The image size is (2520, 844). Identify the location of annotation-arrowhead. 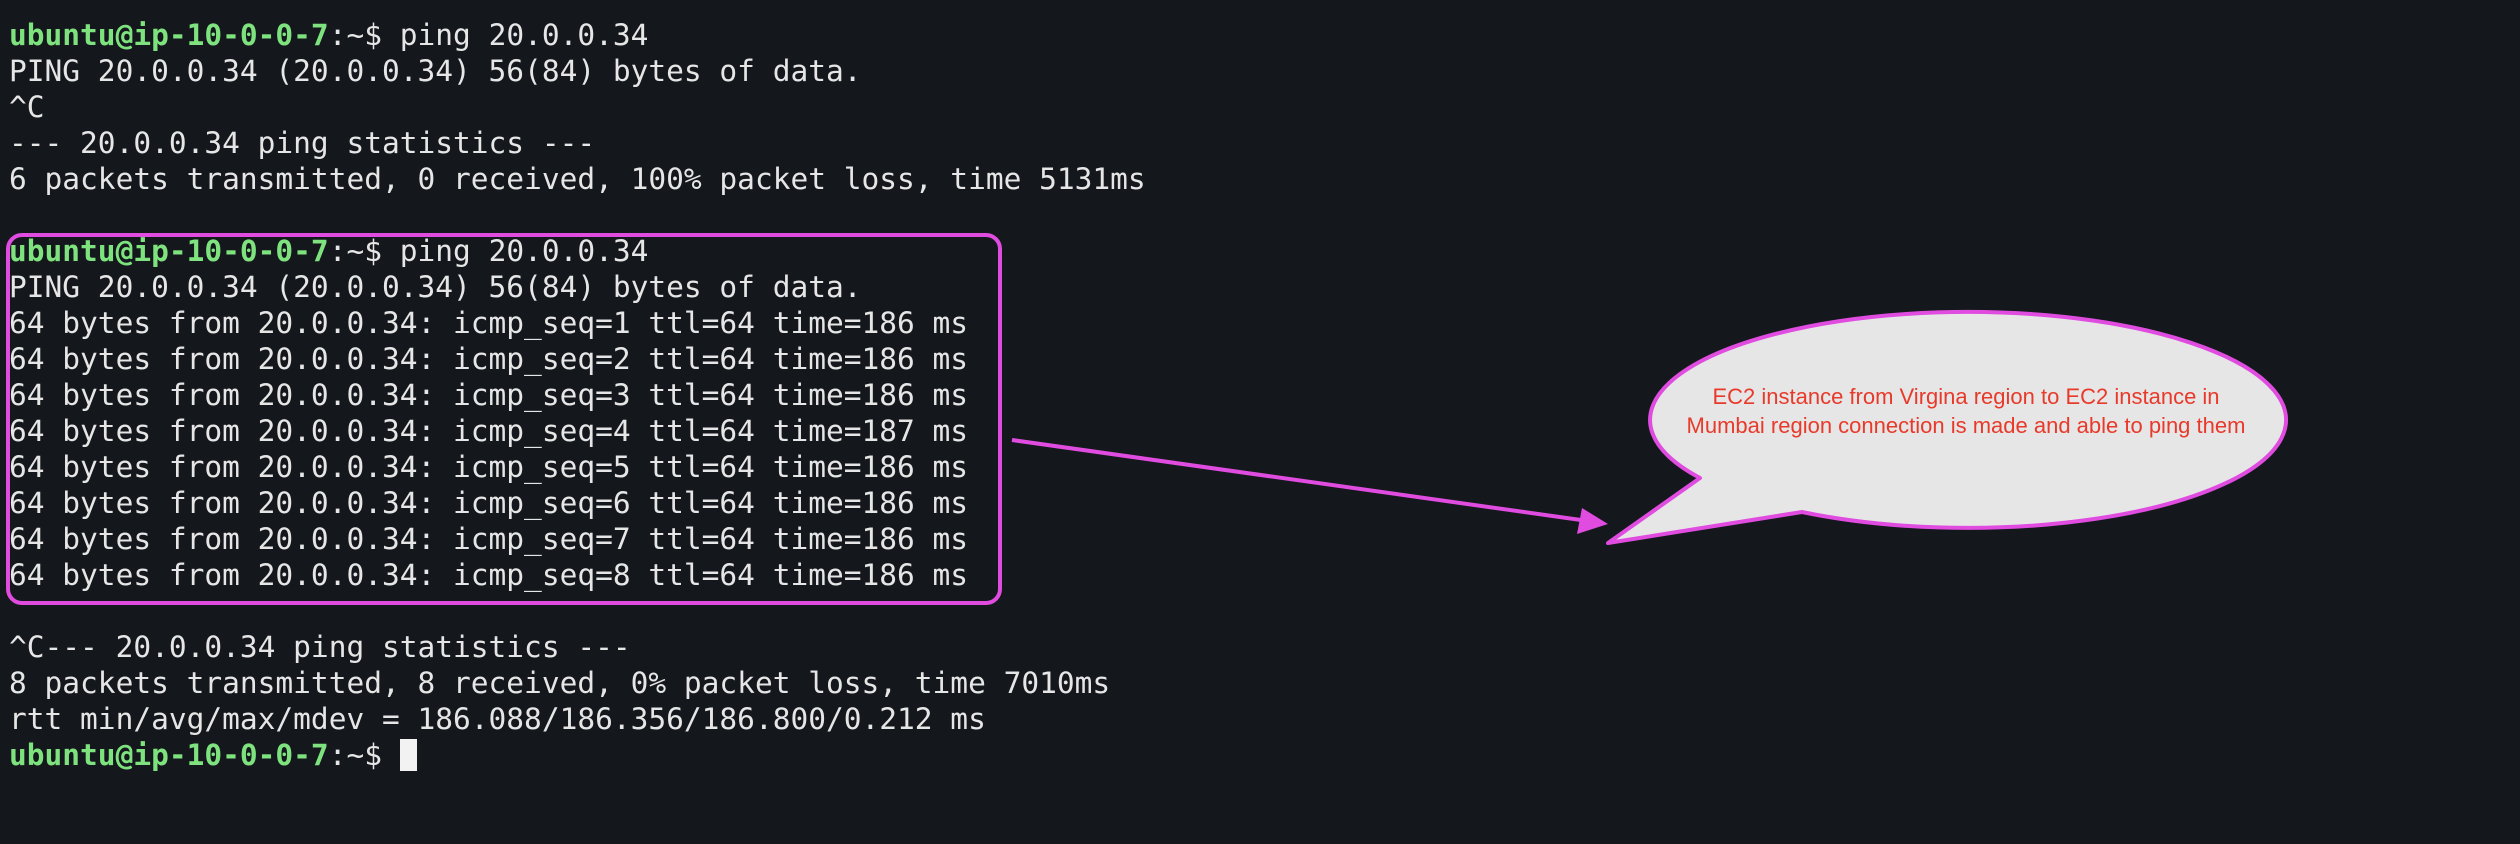
(1592, 521).